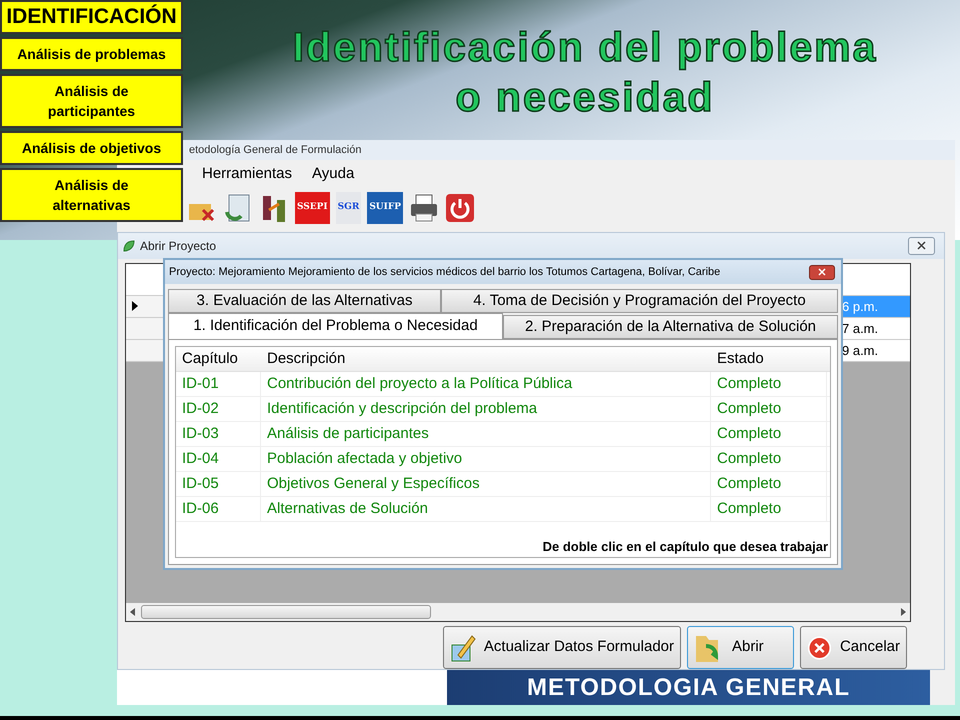 The width and height of the screenshot is (960, 720). I want to click on dialog-button: Actualizar Datos Formulador, so click(561, 647).